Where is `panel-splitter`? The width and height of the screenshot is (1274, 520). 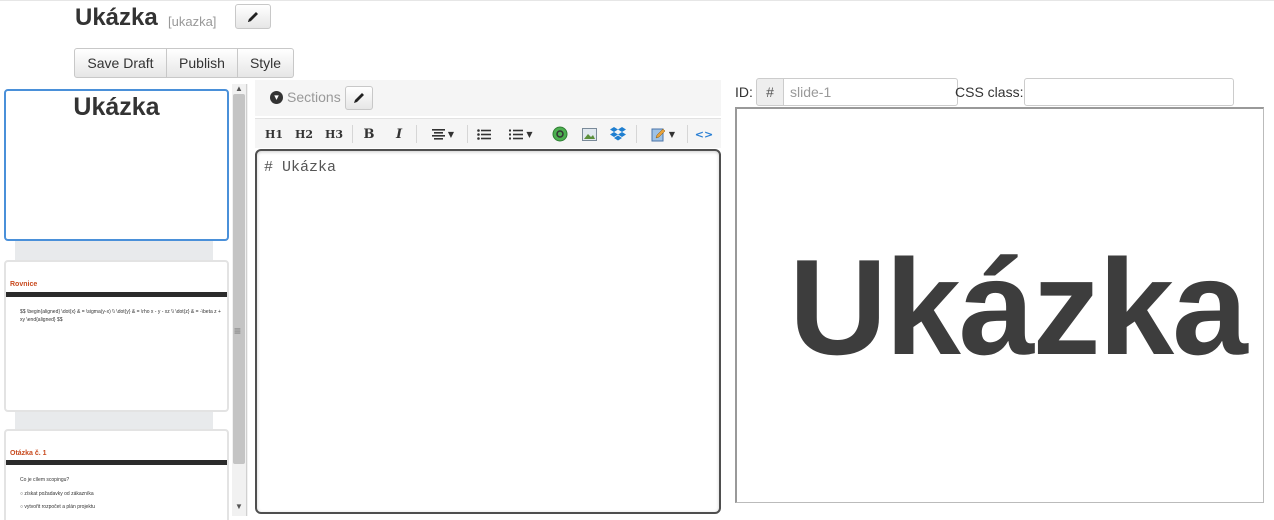
panel-splitter is located at coordinates (246, 300).